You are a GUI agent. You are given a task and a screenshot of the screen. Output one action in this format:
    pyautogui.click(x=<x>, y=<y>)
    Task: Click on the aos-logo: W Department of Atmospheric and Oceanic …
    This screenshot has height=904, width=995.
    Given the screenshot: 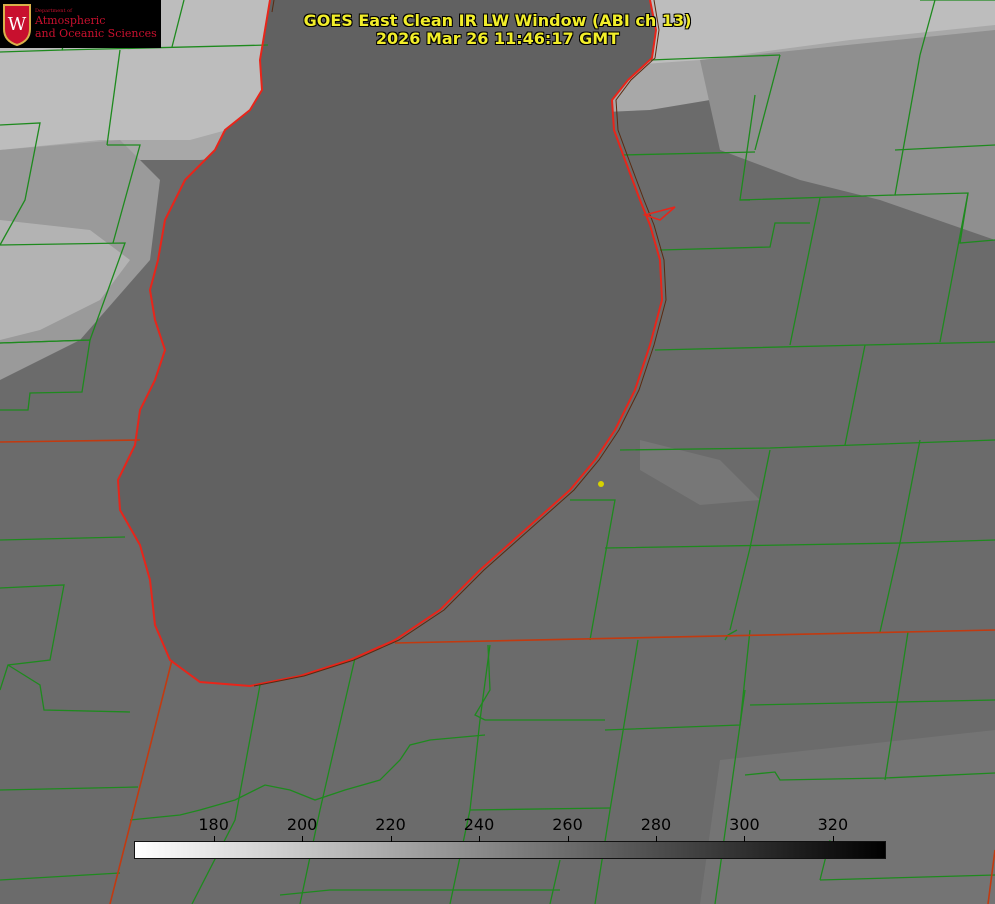 What is the action you would take?
    pyautogui.click(x=80, y=24)
    